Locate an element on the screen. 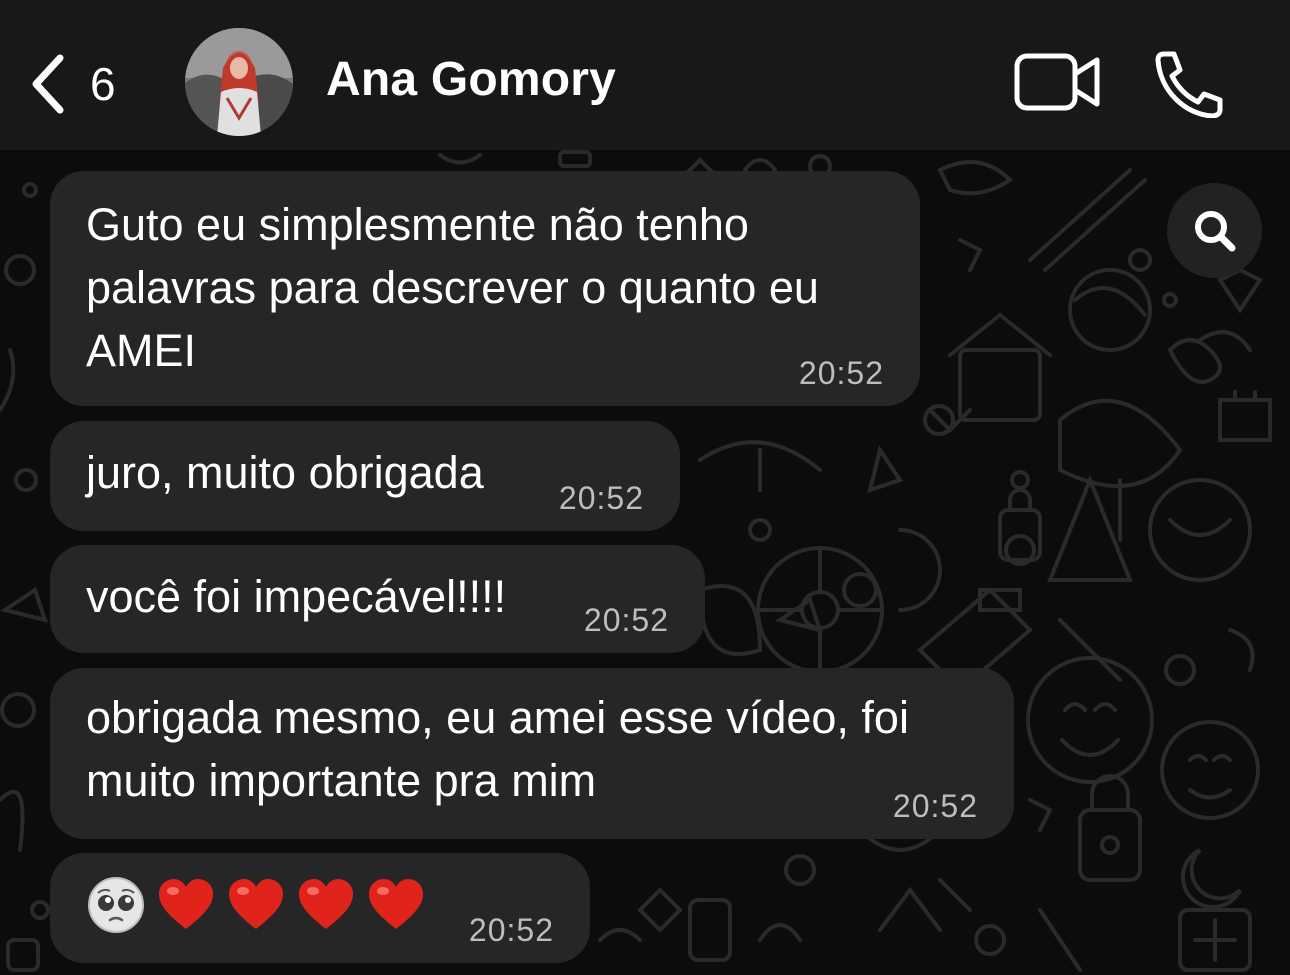 The image size is (1290, 975). video-camera-icon is located at coordinates (1057, 82).